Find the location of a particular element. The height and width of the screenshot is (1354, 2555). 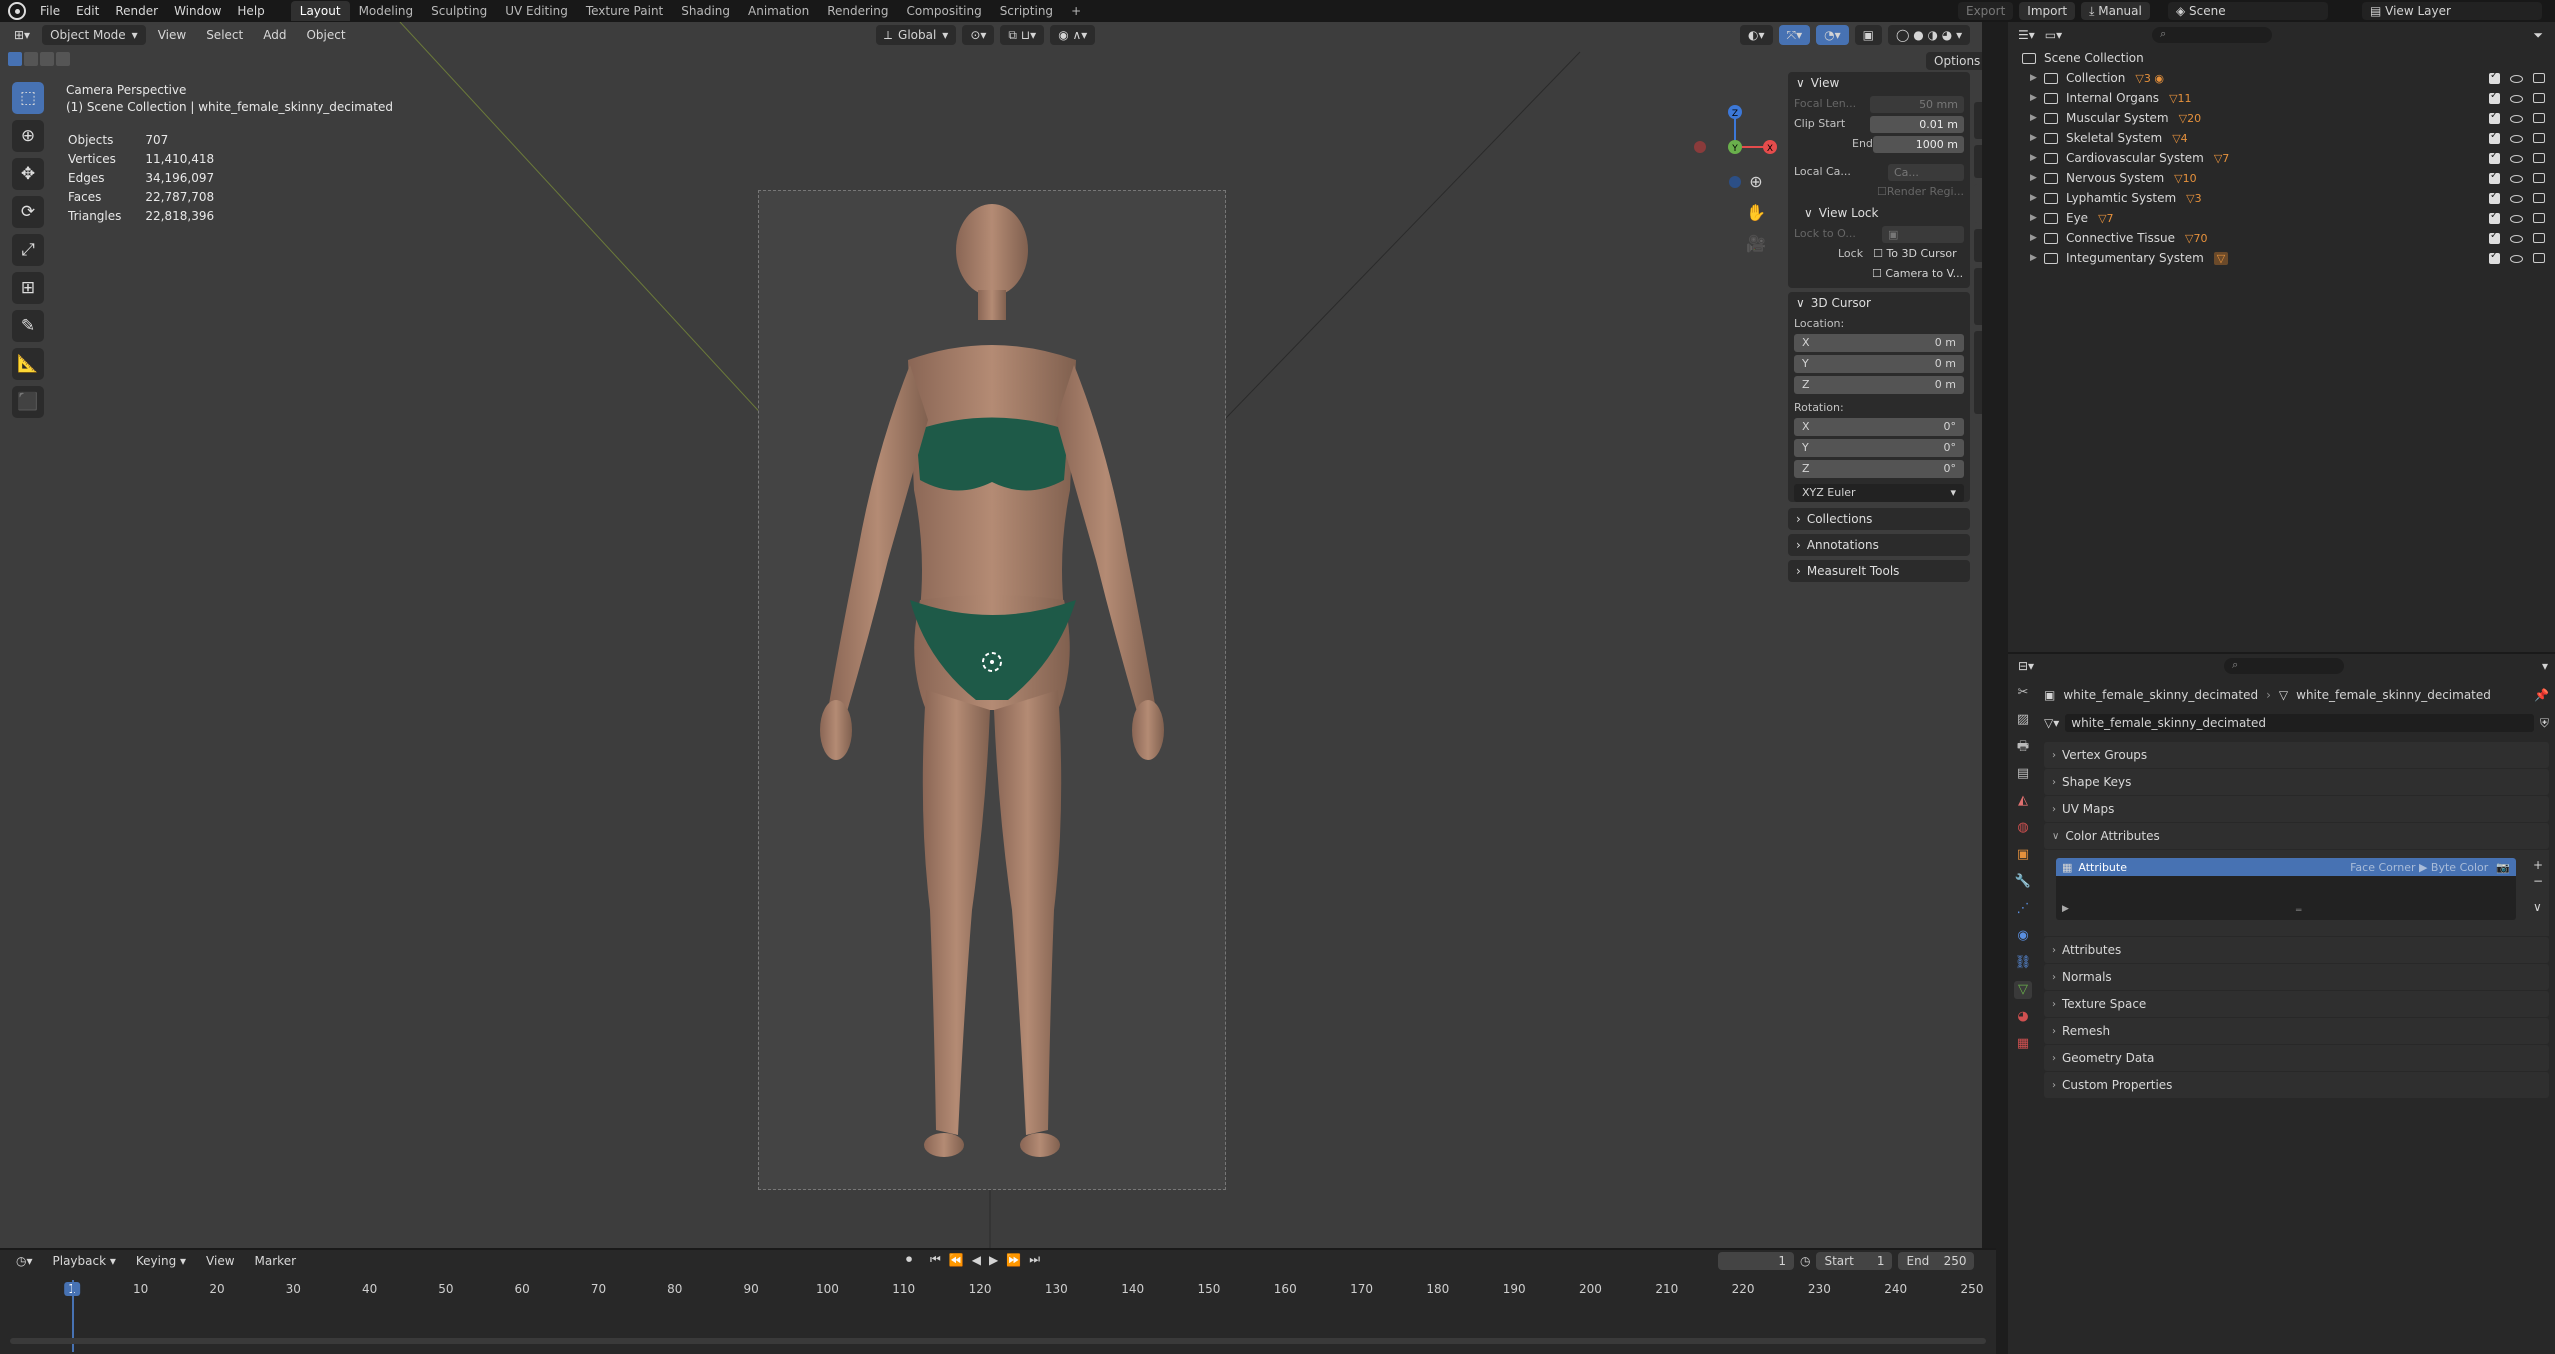

human-figure-model is located at coordinates (992, 690).